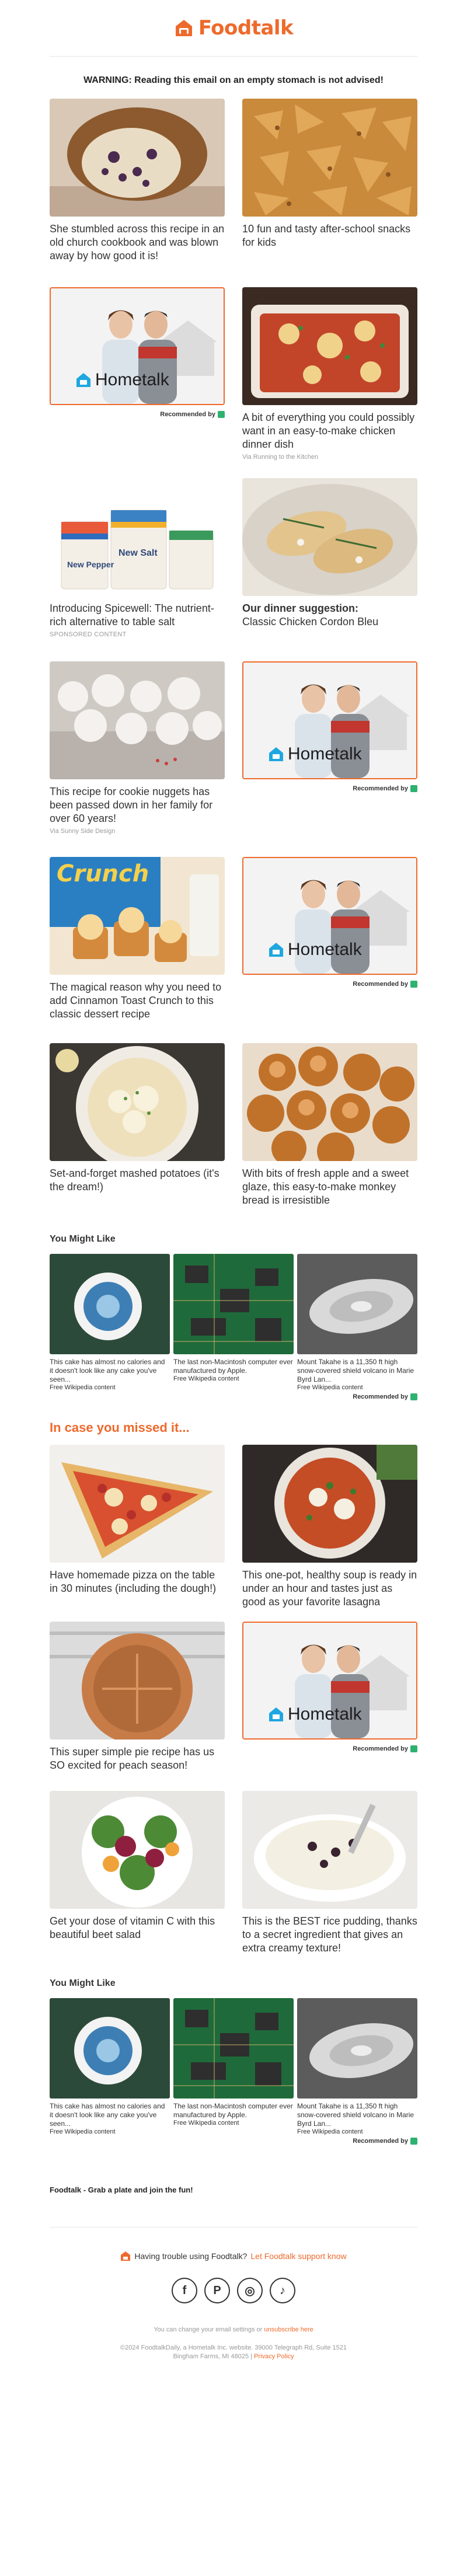  Describe the element at coordinates (217, 2291) in the screenshot. I see `pinterest-icon: P` at that location.